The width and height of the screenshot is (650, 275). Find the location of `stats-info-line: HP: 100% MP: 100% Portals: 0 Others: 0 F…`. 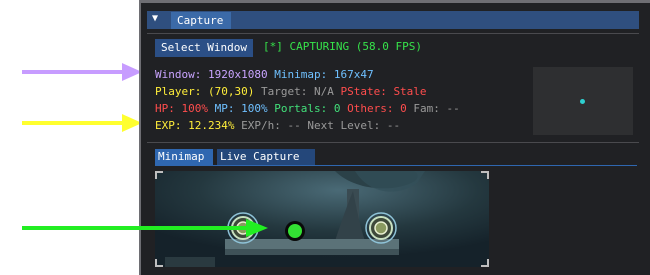

stats-info-line: HP: 100% MP: 100% Portals: 0 Others: 0 F… is located at coordinates (307, 108).